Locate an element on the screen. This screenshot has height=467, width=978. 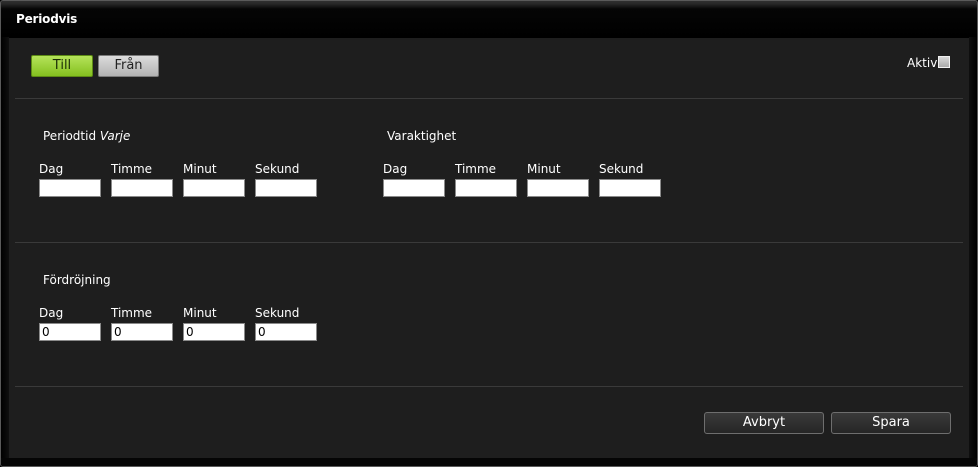
aktiv-checkbox is located at coordinates (944, 62).